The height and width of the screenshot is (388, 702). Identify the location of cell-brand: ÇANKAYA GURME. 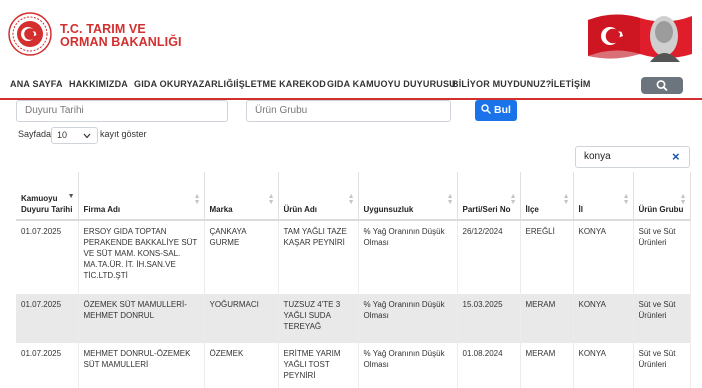
(241, 257).